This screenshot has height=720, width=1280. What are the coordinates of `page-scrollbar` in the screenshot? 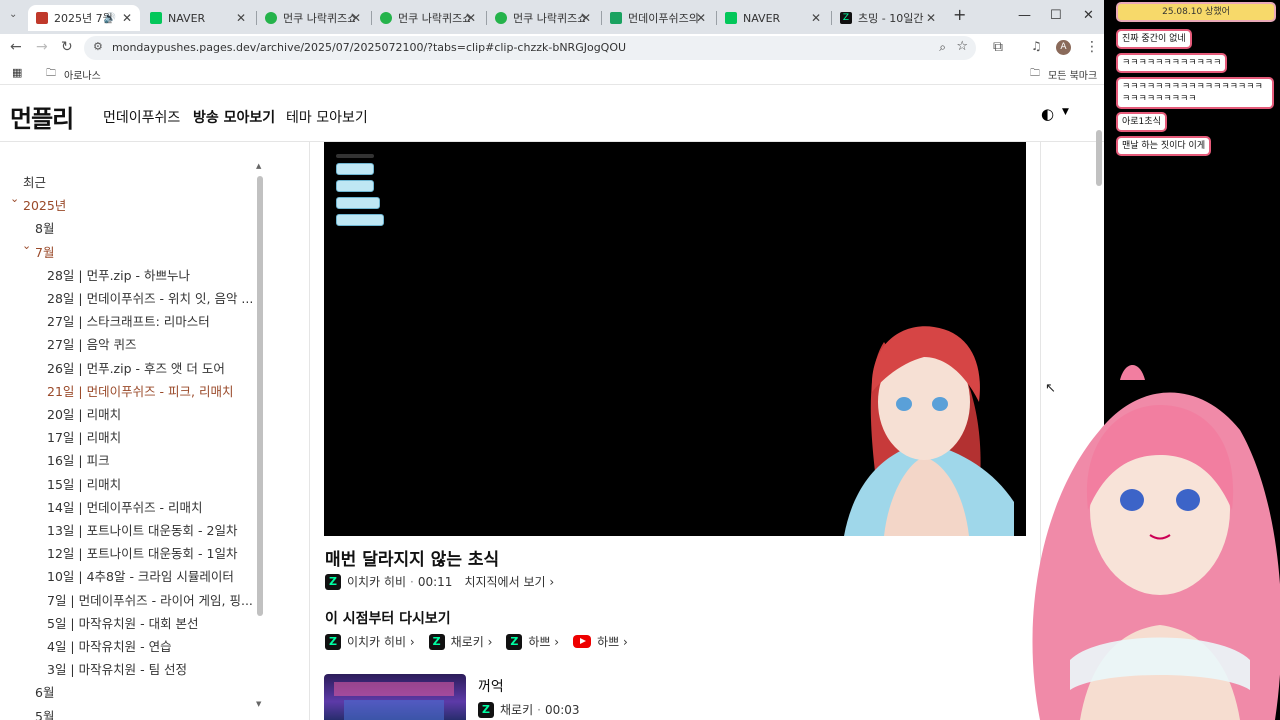 It's located at (1099, 158).